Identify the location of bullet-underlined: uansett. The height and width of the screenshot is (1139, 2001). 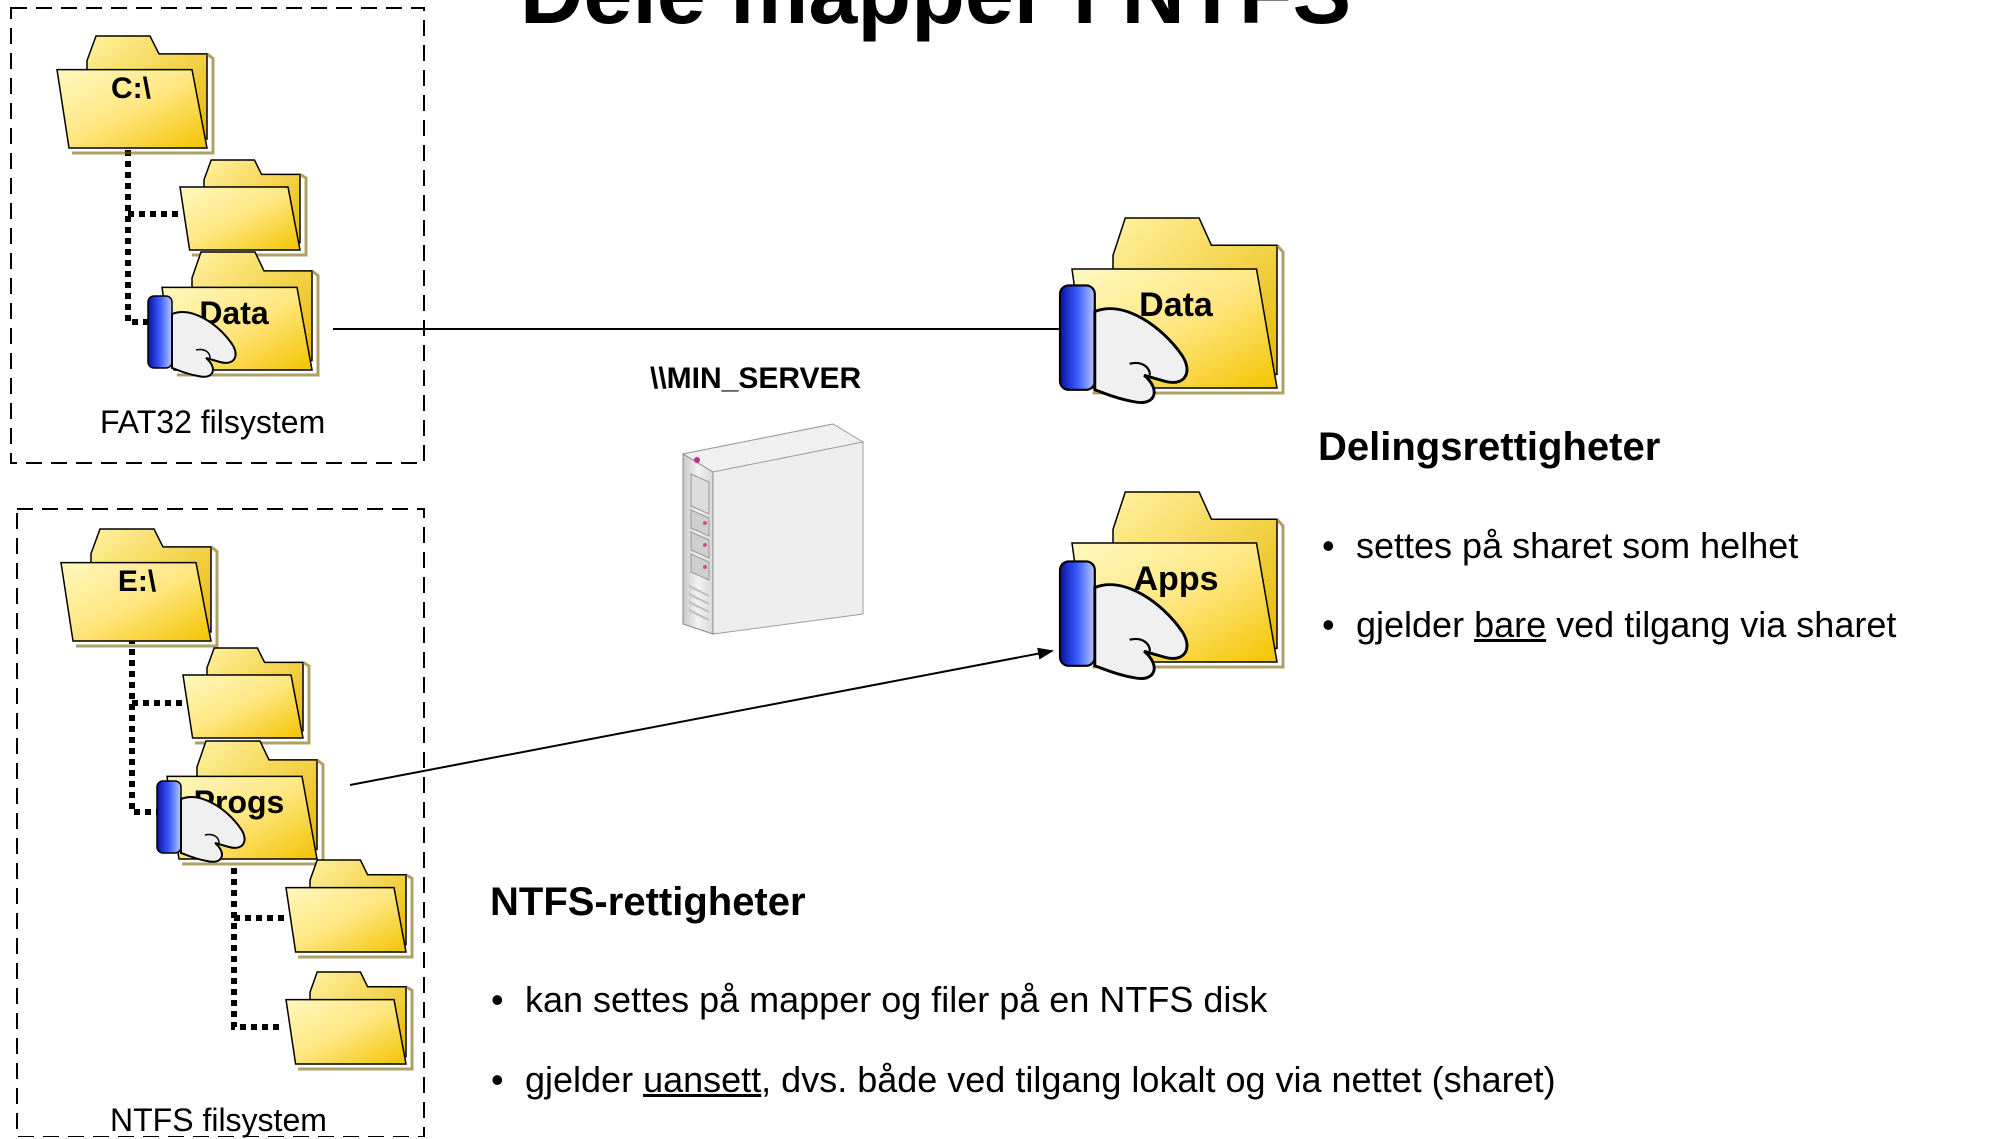
(702, 1079).